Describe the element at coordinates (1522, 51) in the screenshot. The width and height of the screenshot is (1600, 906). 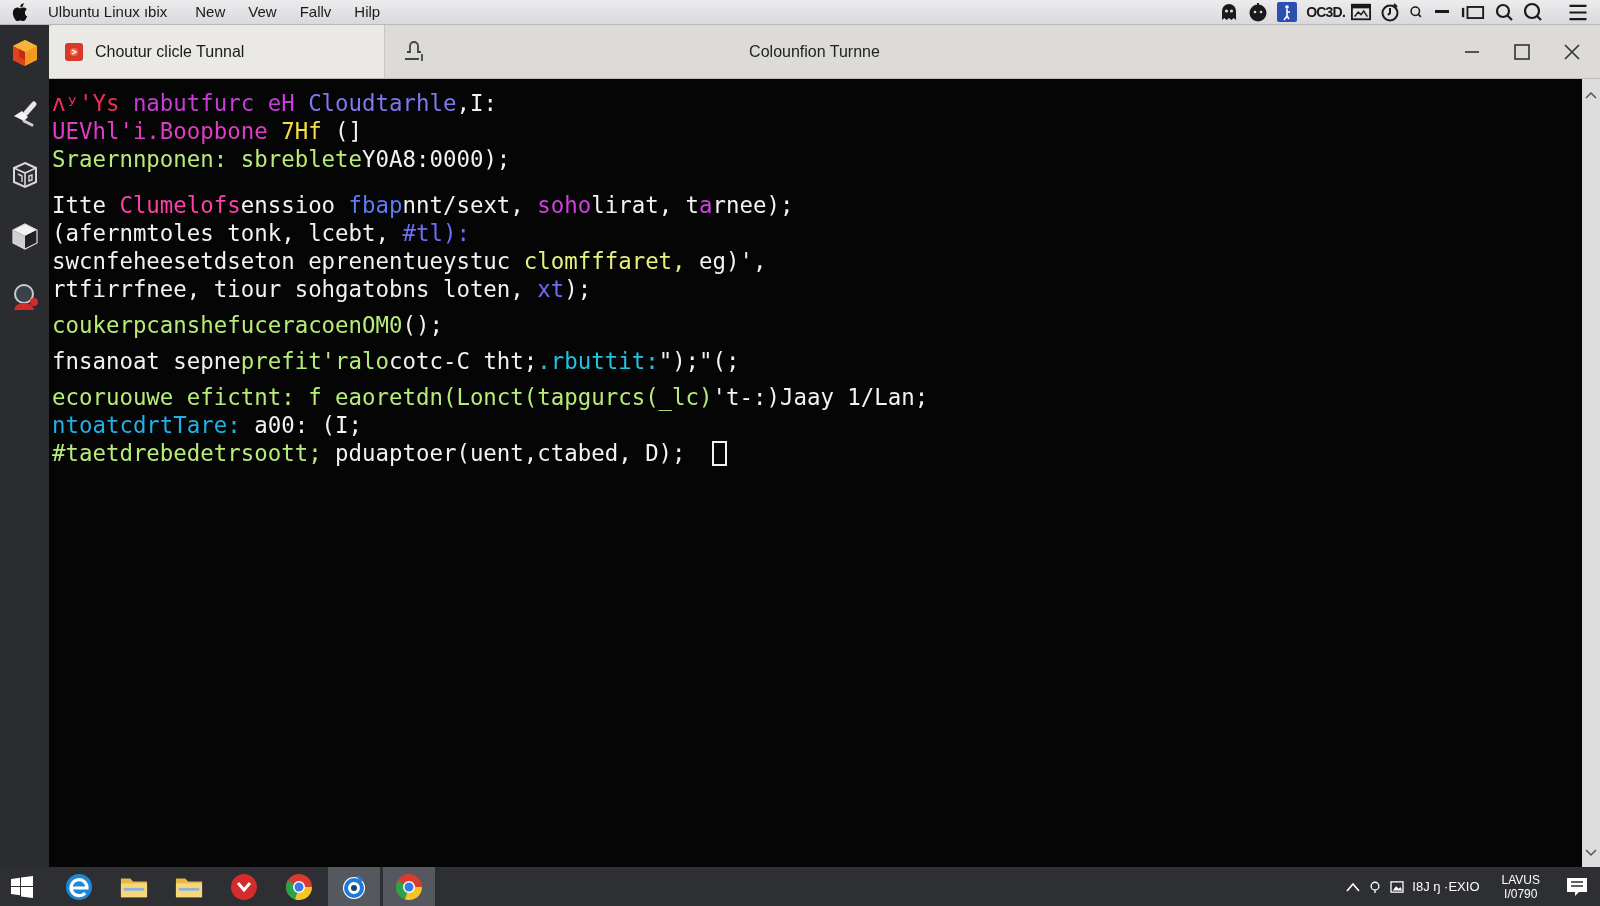
I see `maximize-icon` at that location.